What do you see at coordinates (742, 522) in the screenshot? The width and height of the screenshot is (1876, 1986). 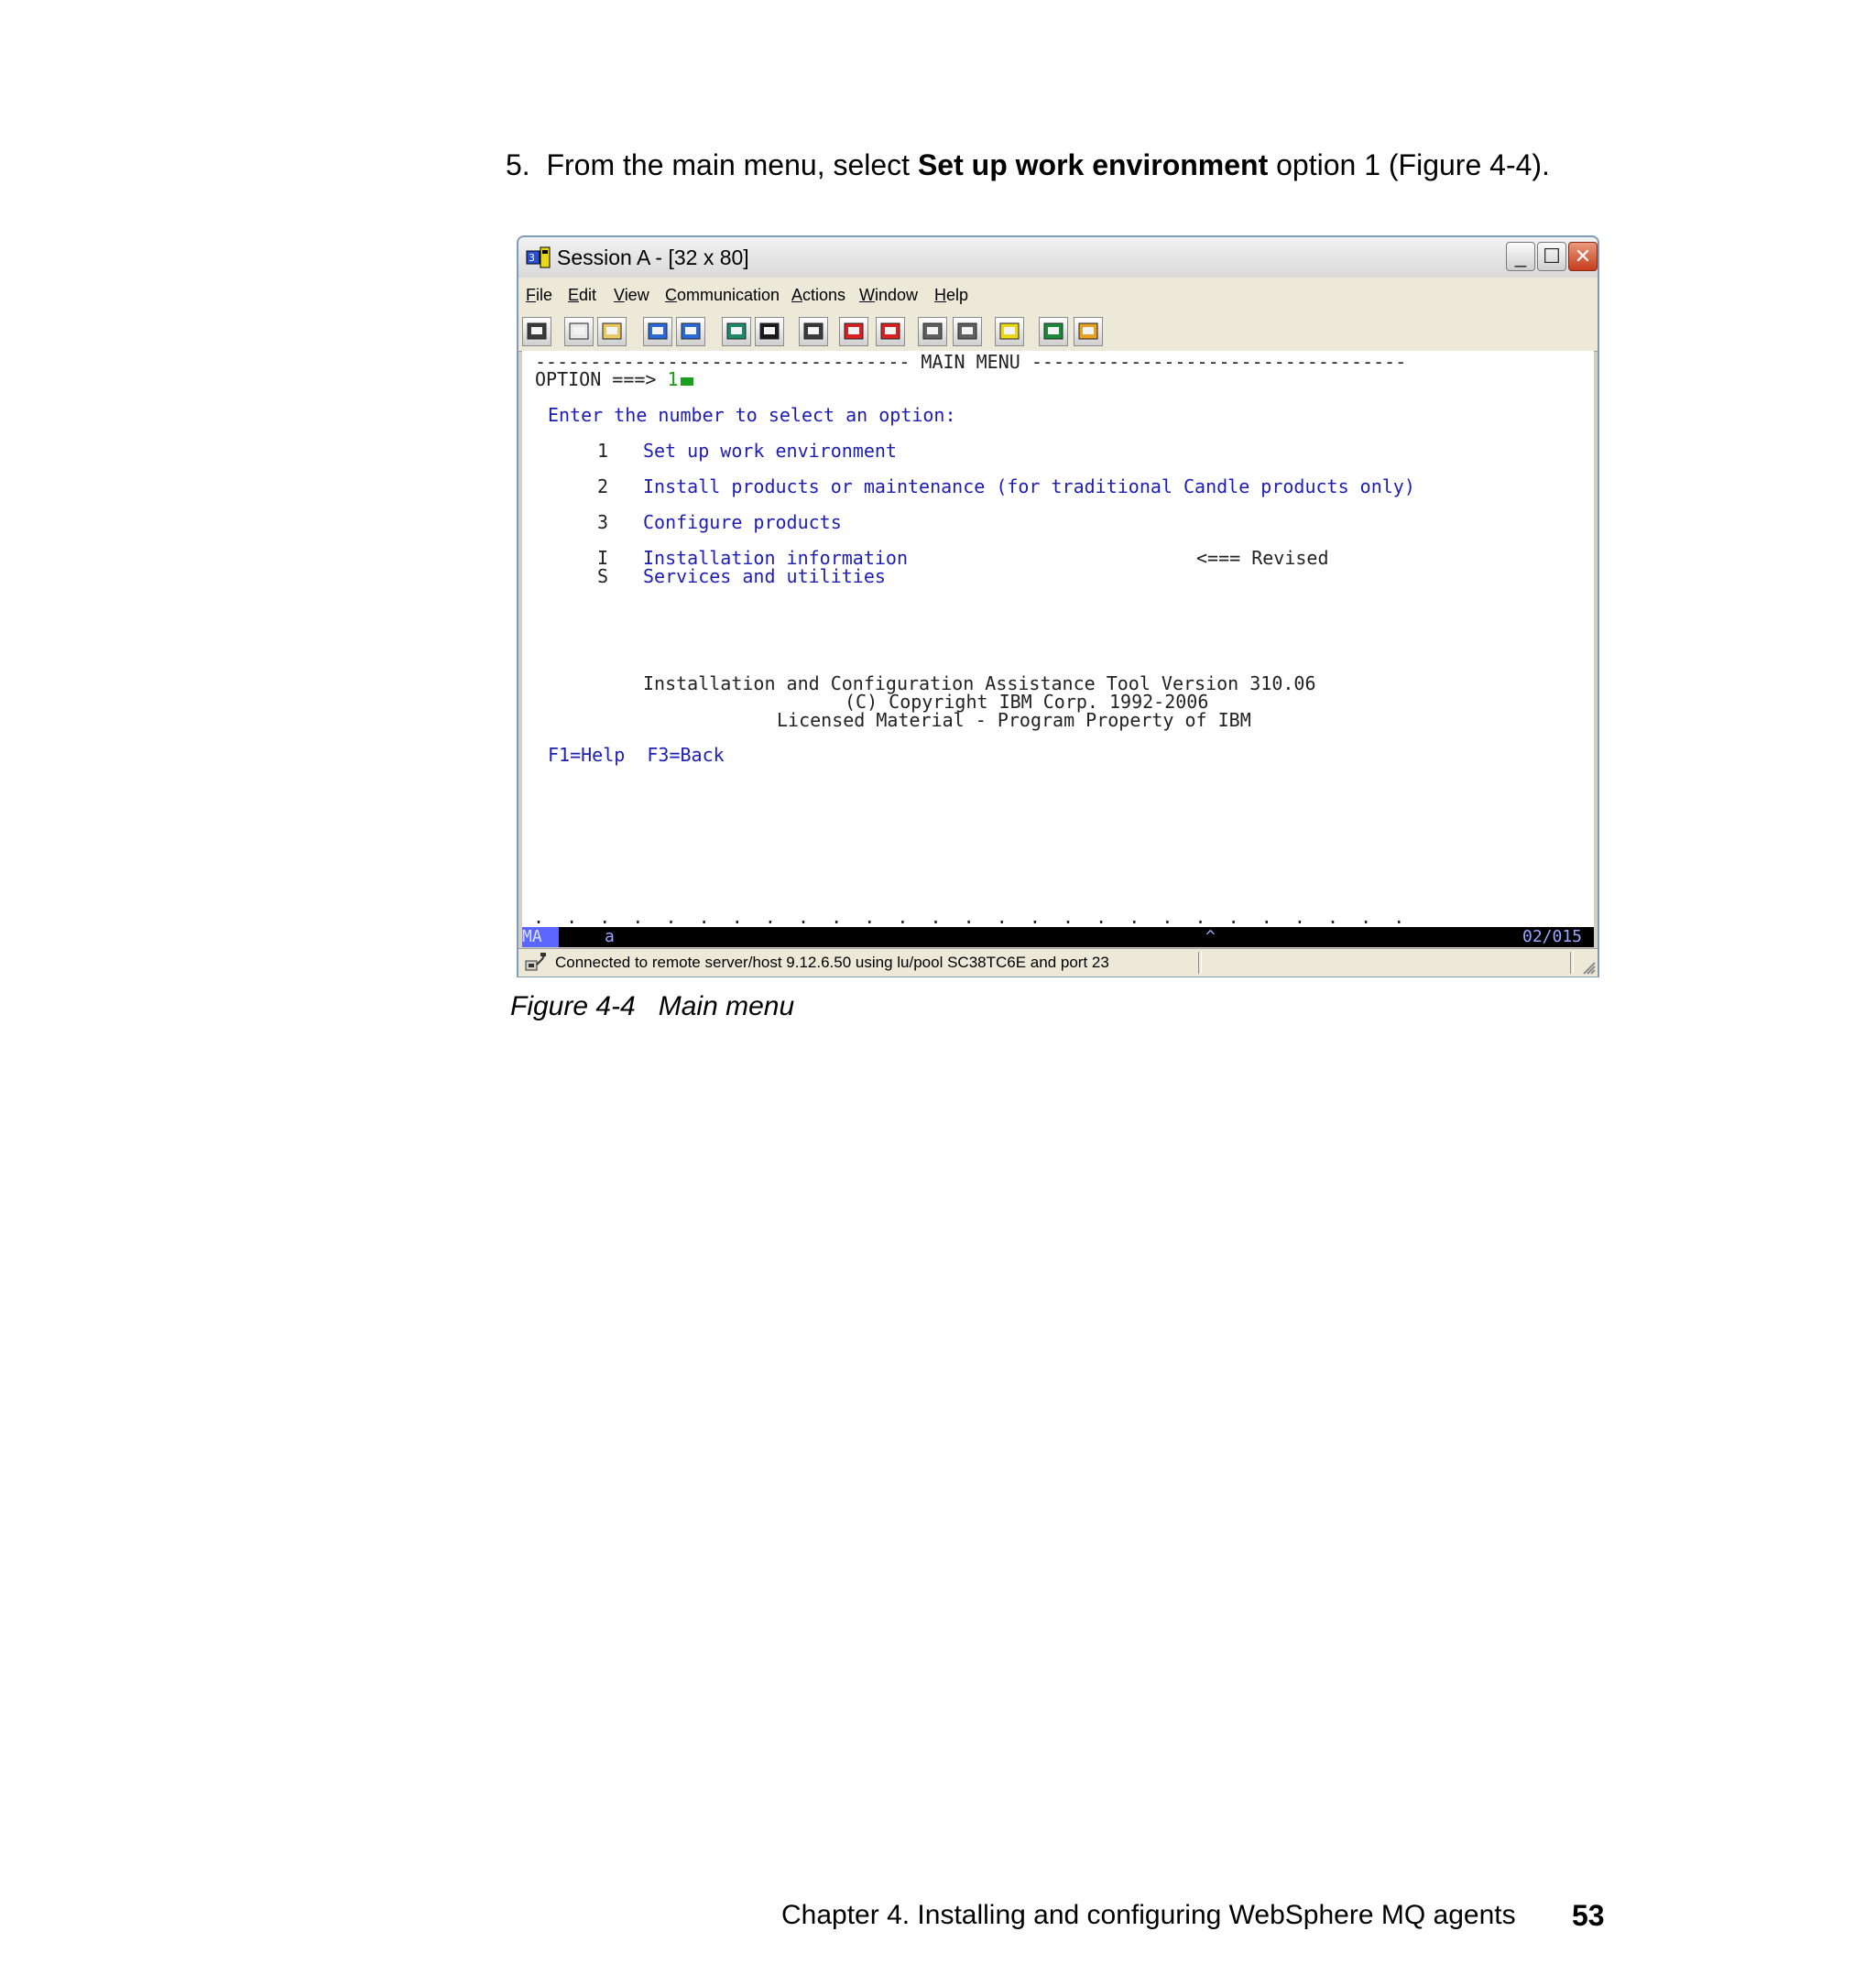 I see `option-label-3: Configure products` at bounding box center [742, 522].